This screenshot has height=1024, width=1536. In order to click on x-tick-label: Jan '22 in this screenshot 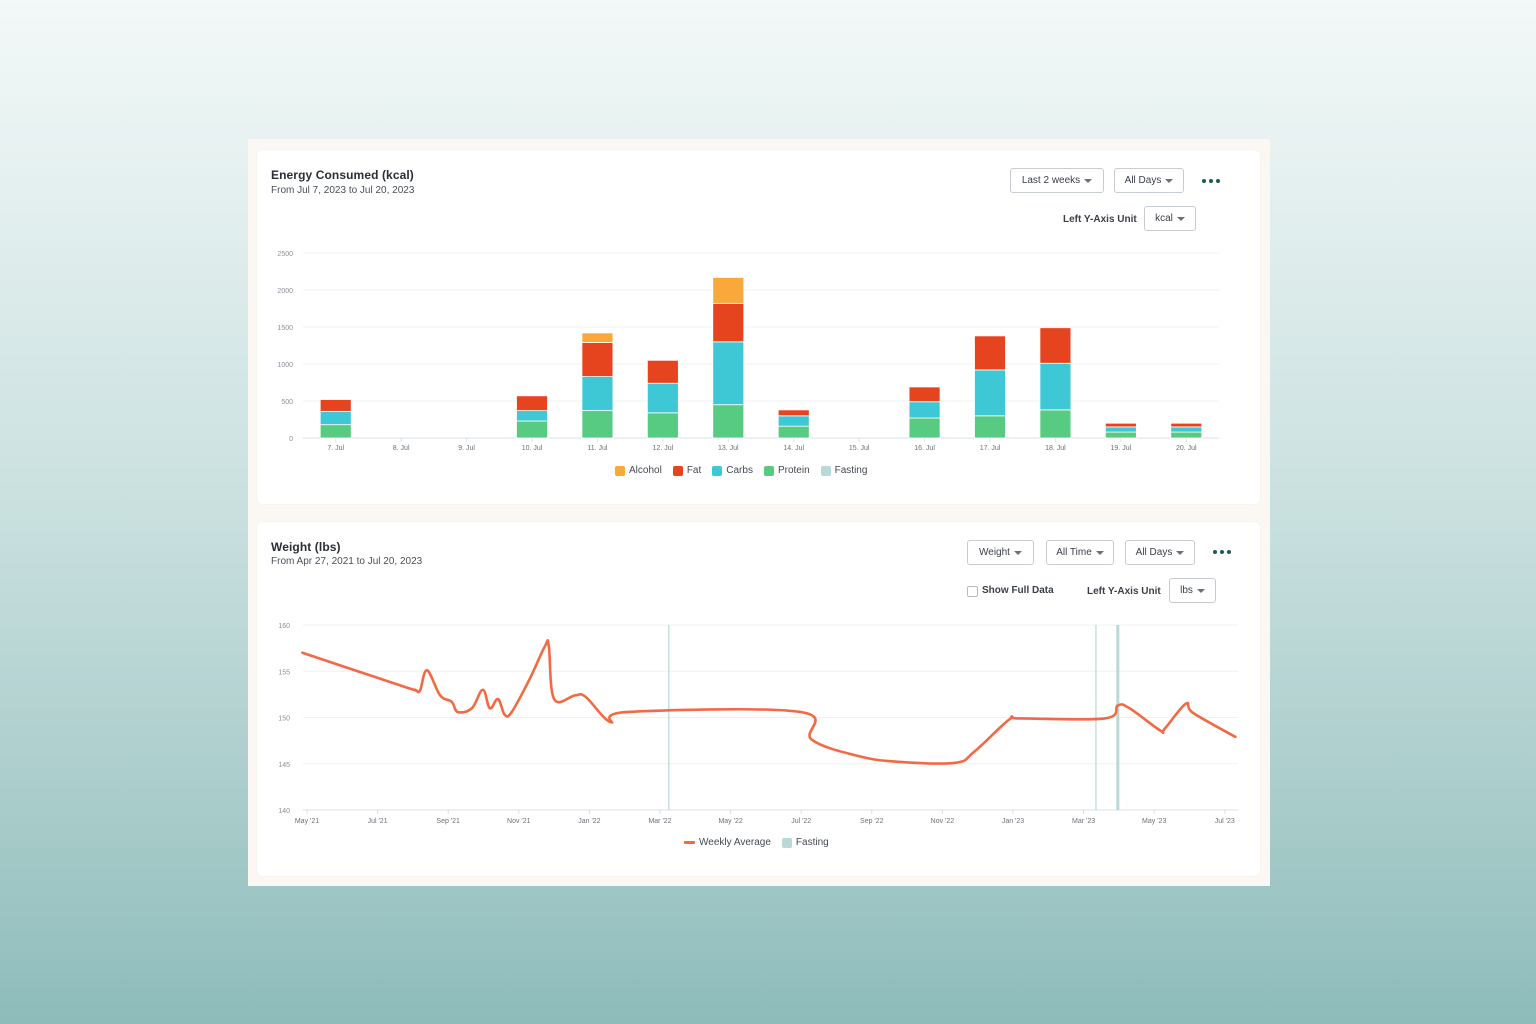, I will do `click(589, 821)`.